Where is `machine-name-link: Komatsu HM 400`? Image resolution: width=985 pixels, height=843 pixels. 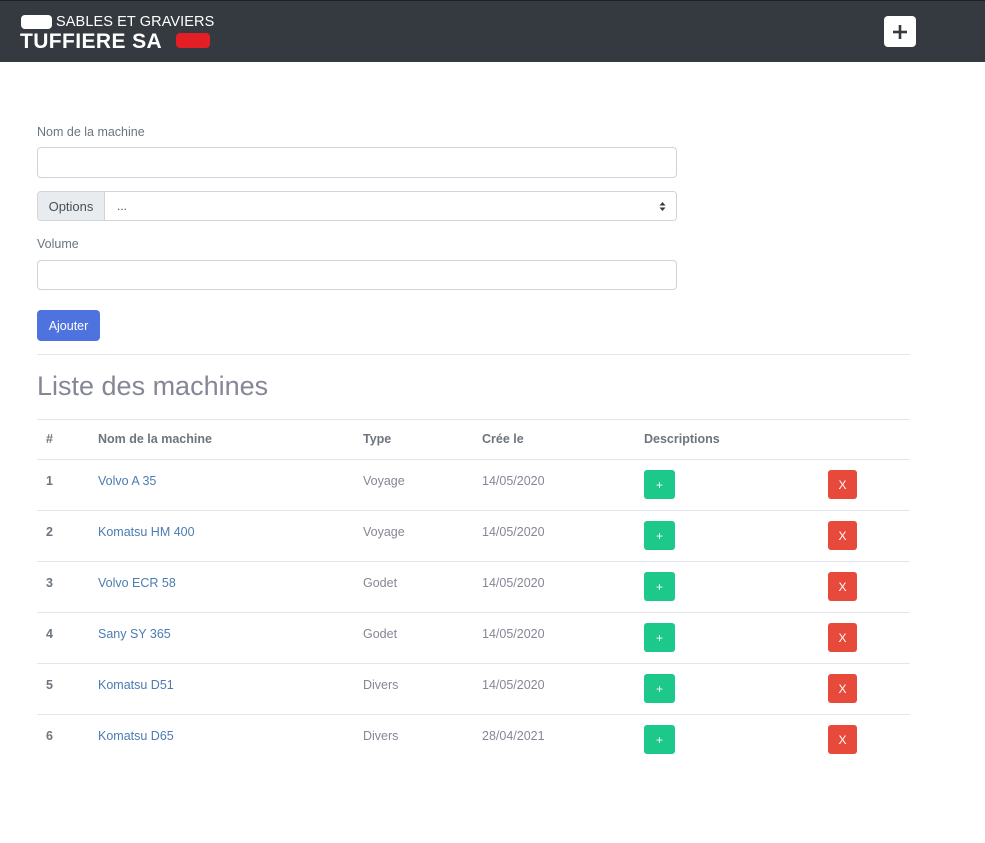
machine-name-link: Komatsu HM 400 is located at coordinates (146, 532).